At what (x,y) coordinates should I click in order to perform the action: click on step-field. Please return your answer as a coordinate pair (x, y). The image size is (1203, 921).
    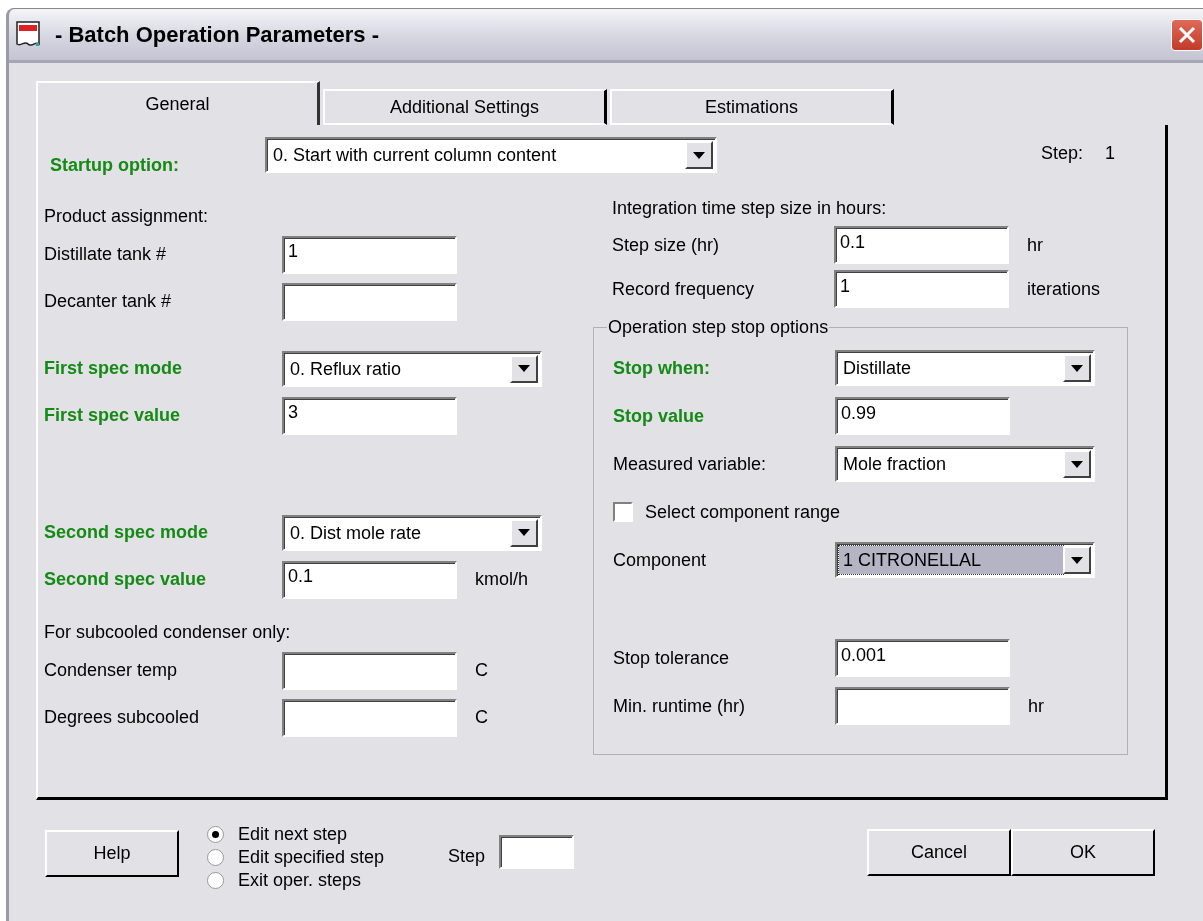
    Looking at the image, I should click on (537, 852).